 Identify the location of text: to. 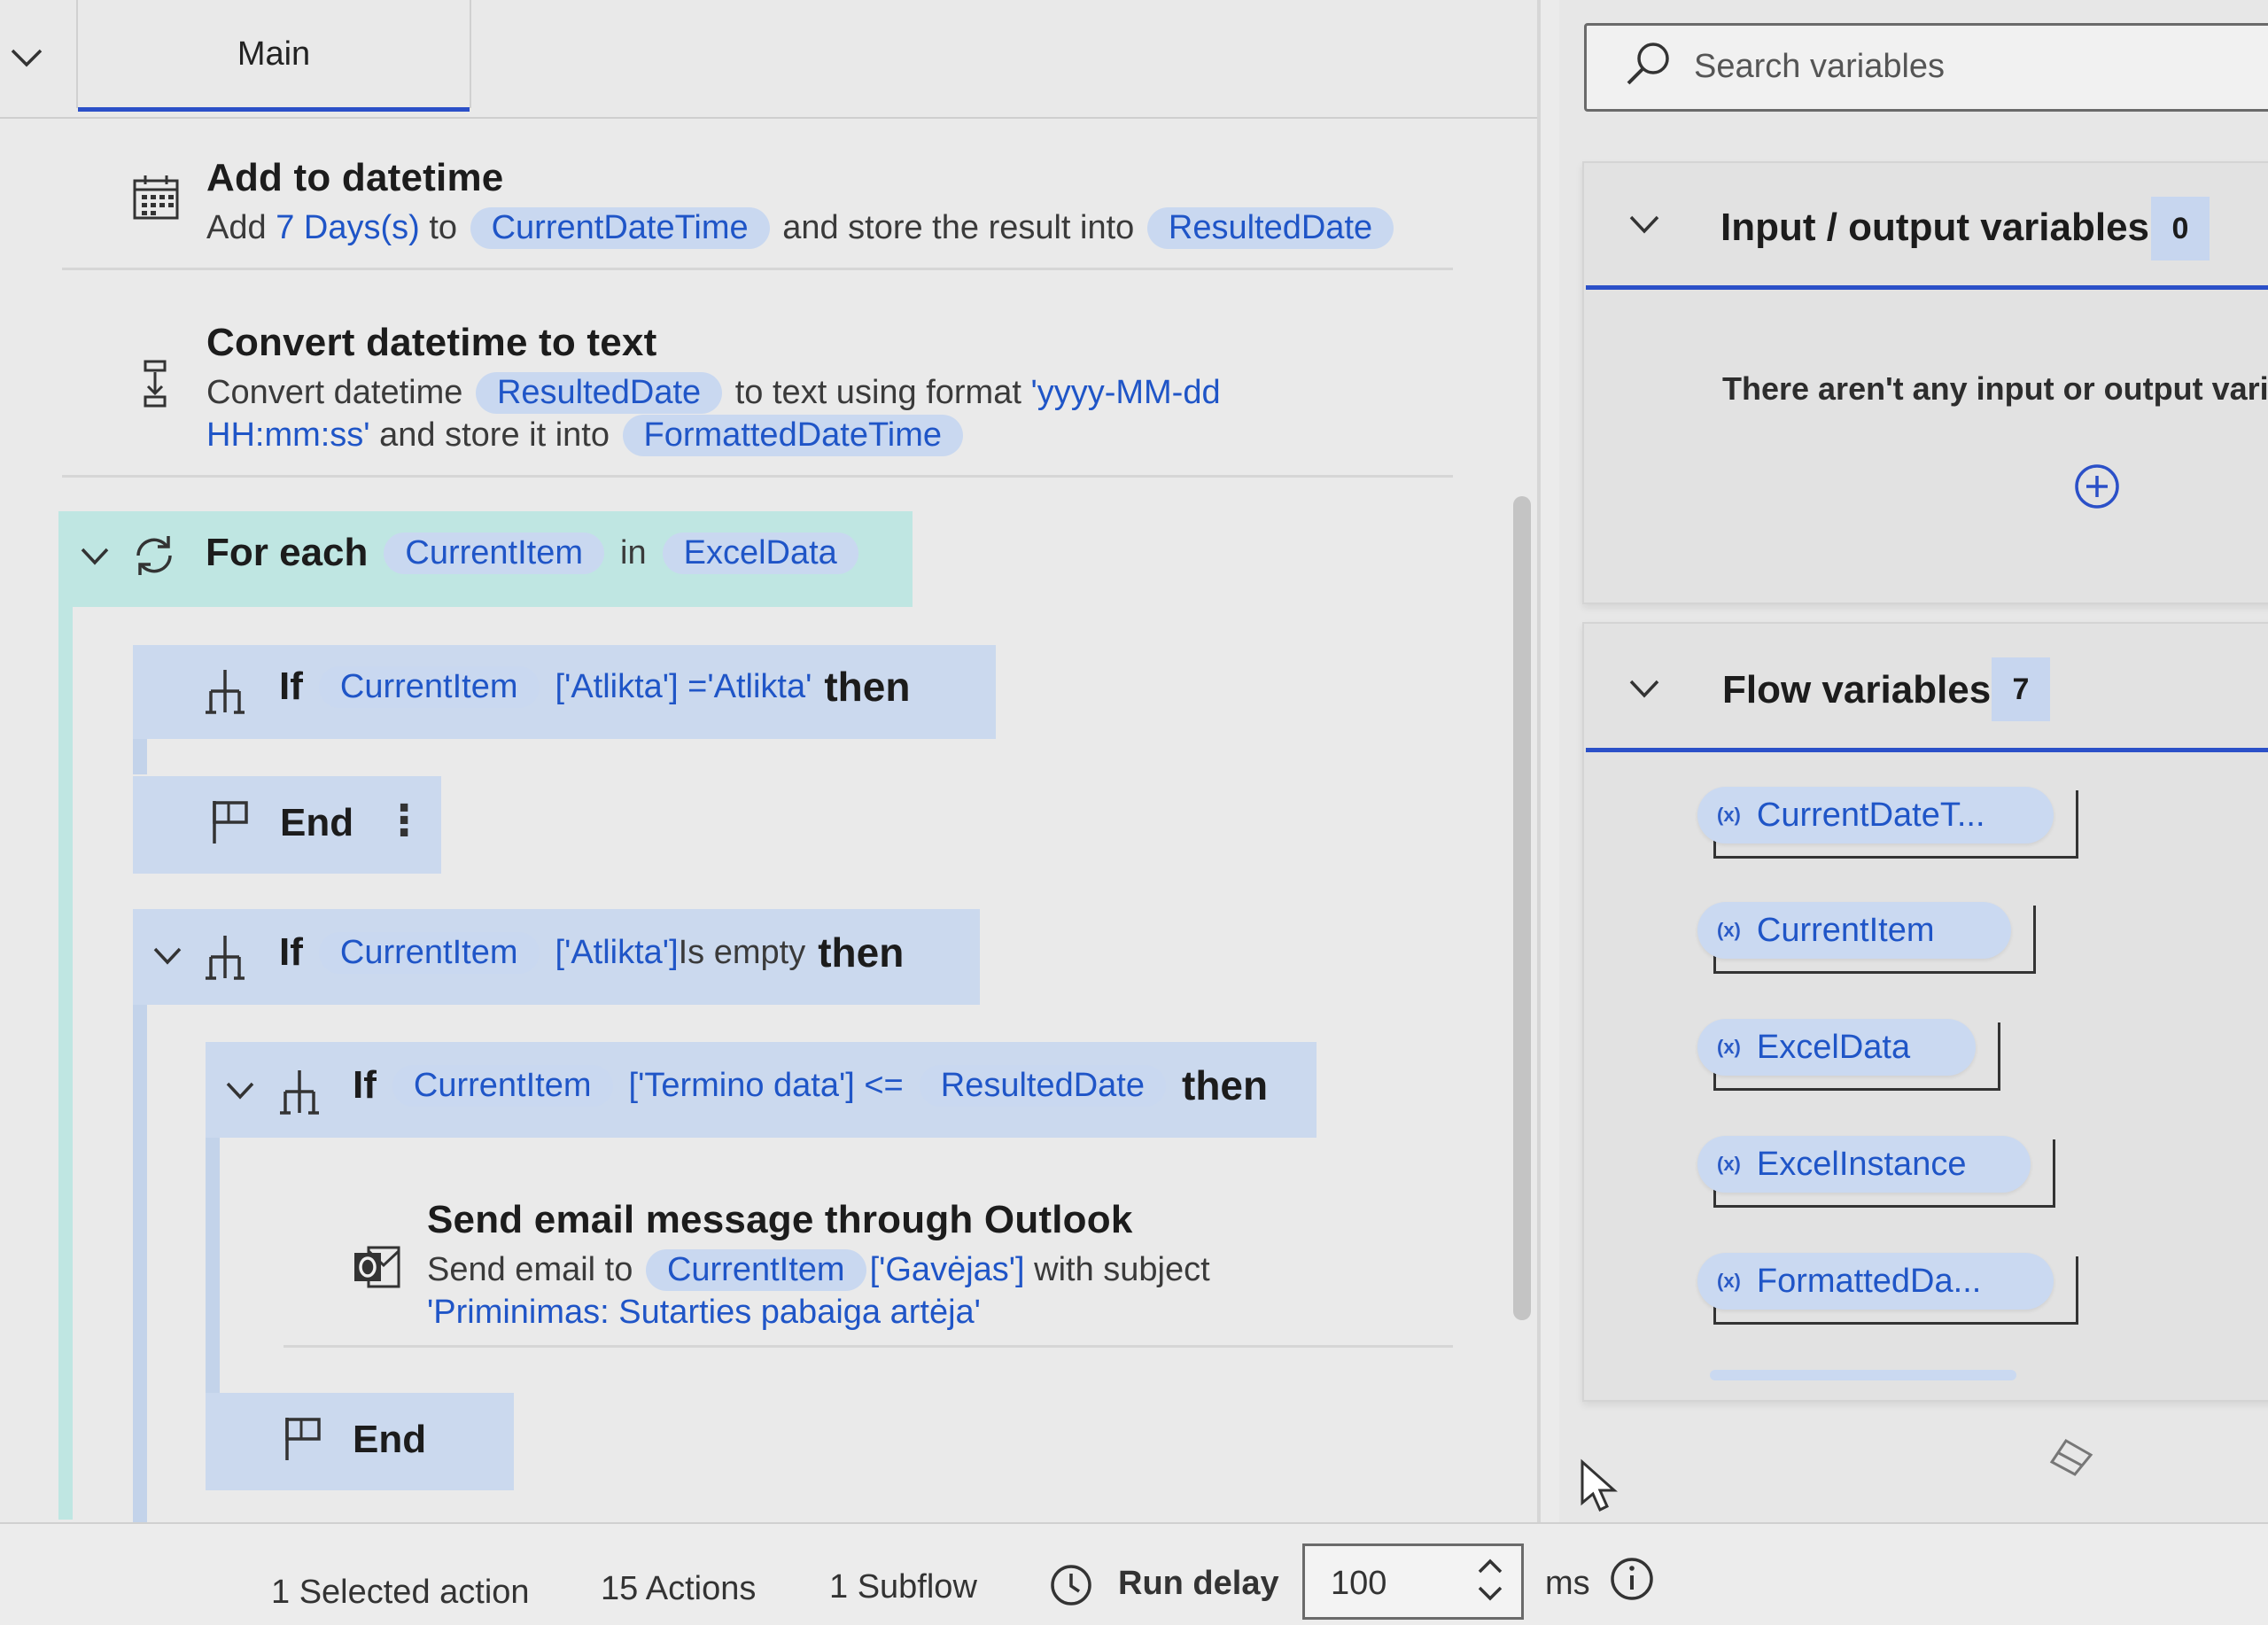
(443, 227).